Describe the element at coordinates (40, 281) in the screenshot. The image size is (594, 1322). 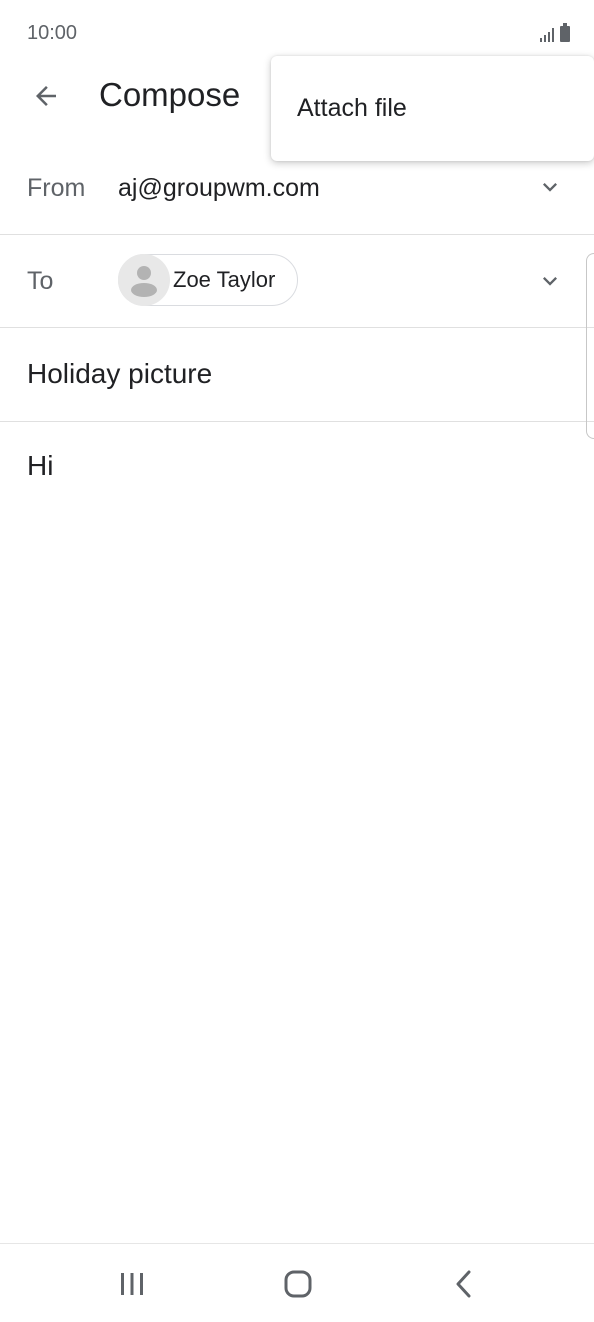
I see `to-label: To` at that location.